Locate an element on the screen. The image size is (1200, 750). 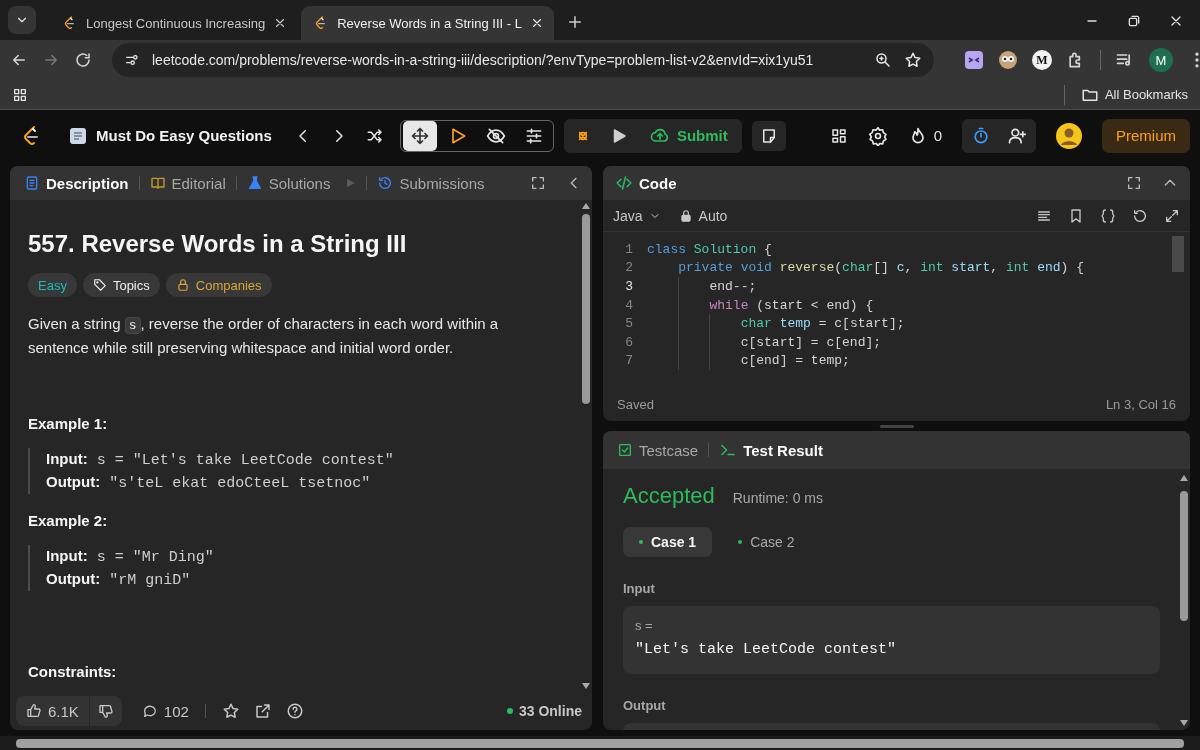
tag-icon is located at coordinates (99, 285).